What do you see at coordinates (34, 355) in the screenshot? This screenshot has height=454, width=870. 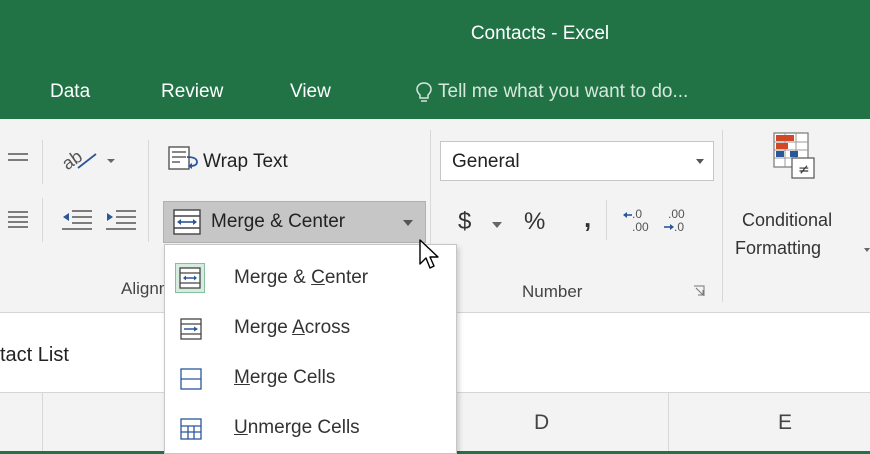 I see `formula-bar-text: tact List` at bounding box center [34, 355].